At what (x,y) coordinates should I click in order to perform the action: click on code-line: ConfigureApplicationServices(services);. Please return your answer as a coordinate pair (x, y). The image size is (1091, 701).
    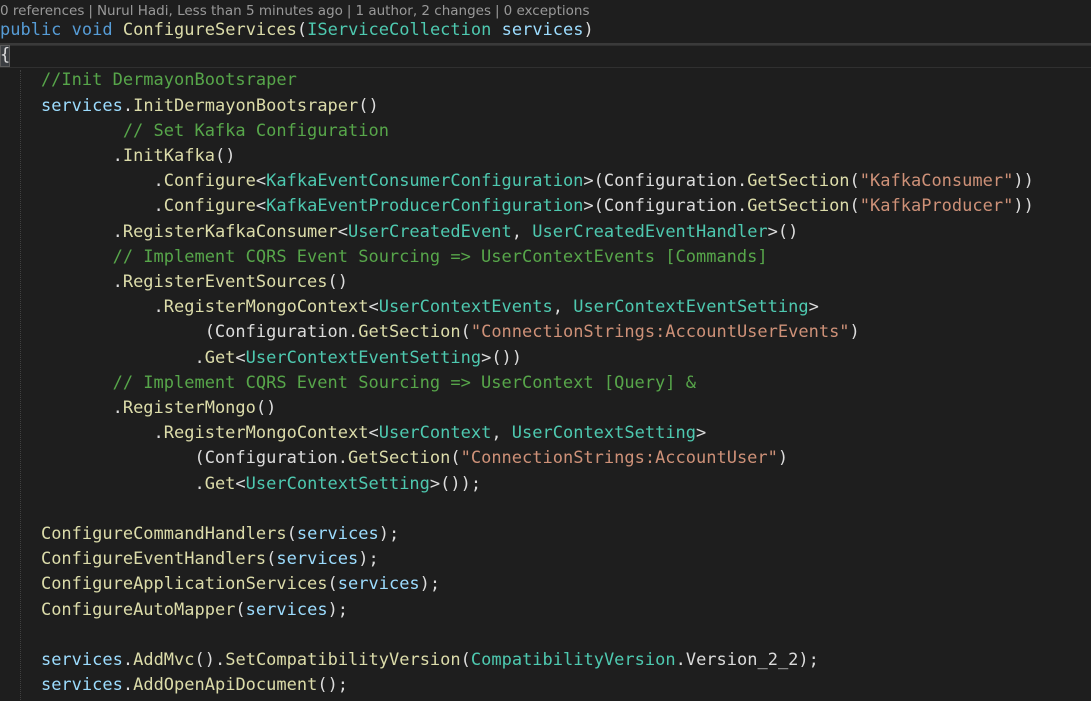
    Looking at the image, I should click on (220, 584).